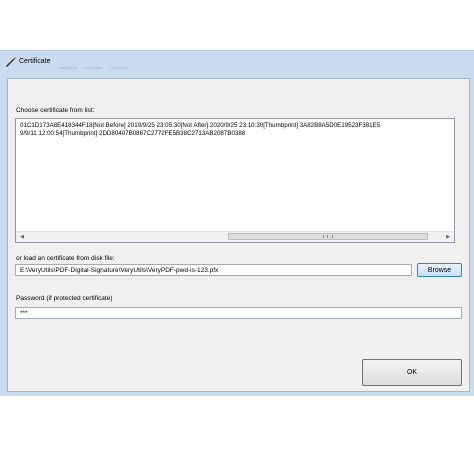  What do you see at coordinates (55, 110) in the screenshot?
I see `certificate-list-label: Choose certificate from list:` at bounding box center [55, 110].